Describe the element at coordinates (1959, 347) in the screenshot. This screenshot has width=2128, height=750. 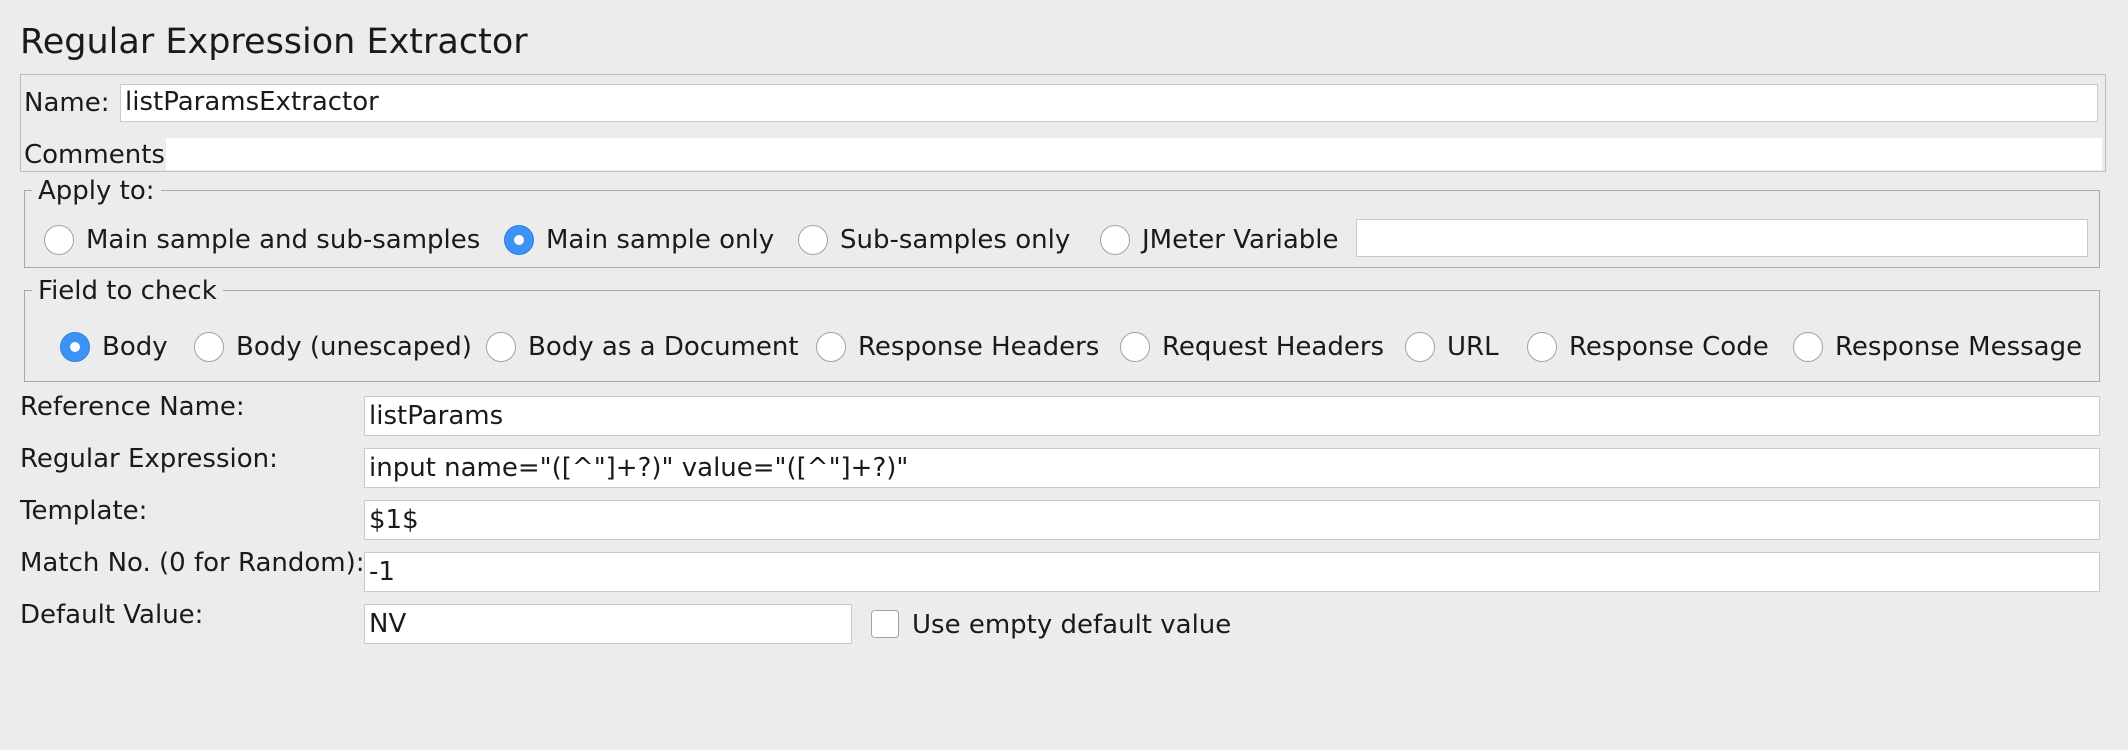
I see `radio-response-message-label: Response Message` at that location.